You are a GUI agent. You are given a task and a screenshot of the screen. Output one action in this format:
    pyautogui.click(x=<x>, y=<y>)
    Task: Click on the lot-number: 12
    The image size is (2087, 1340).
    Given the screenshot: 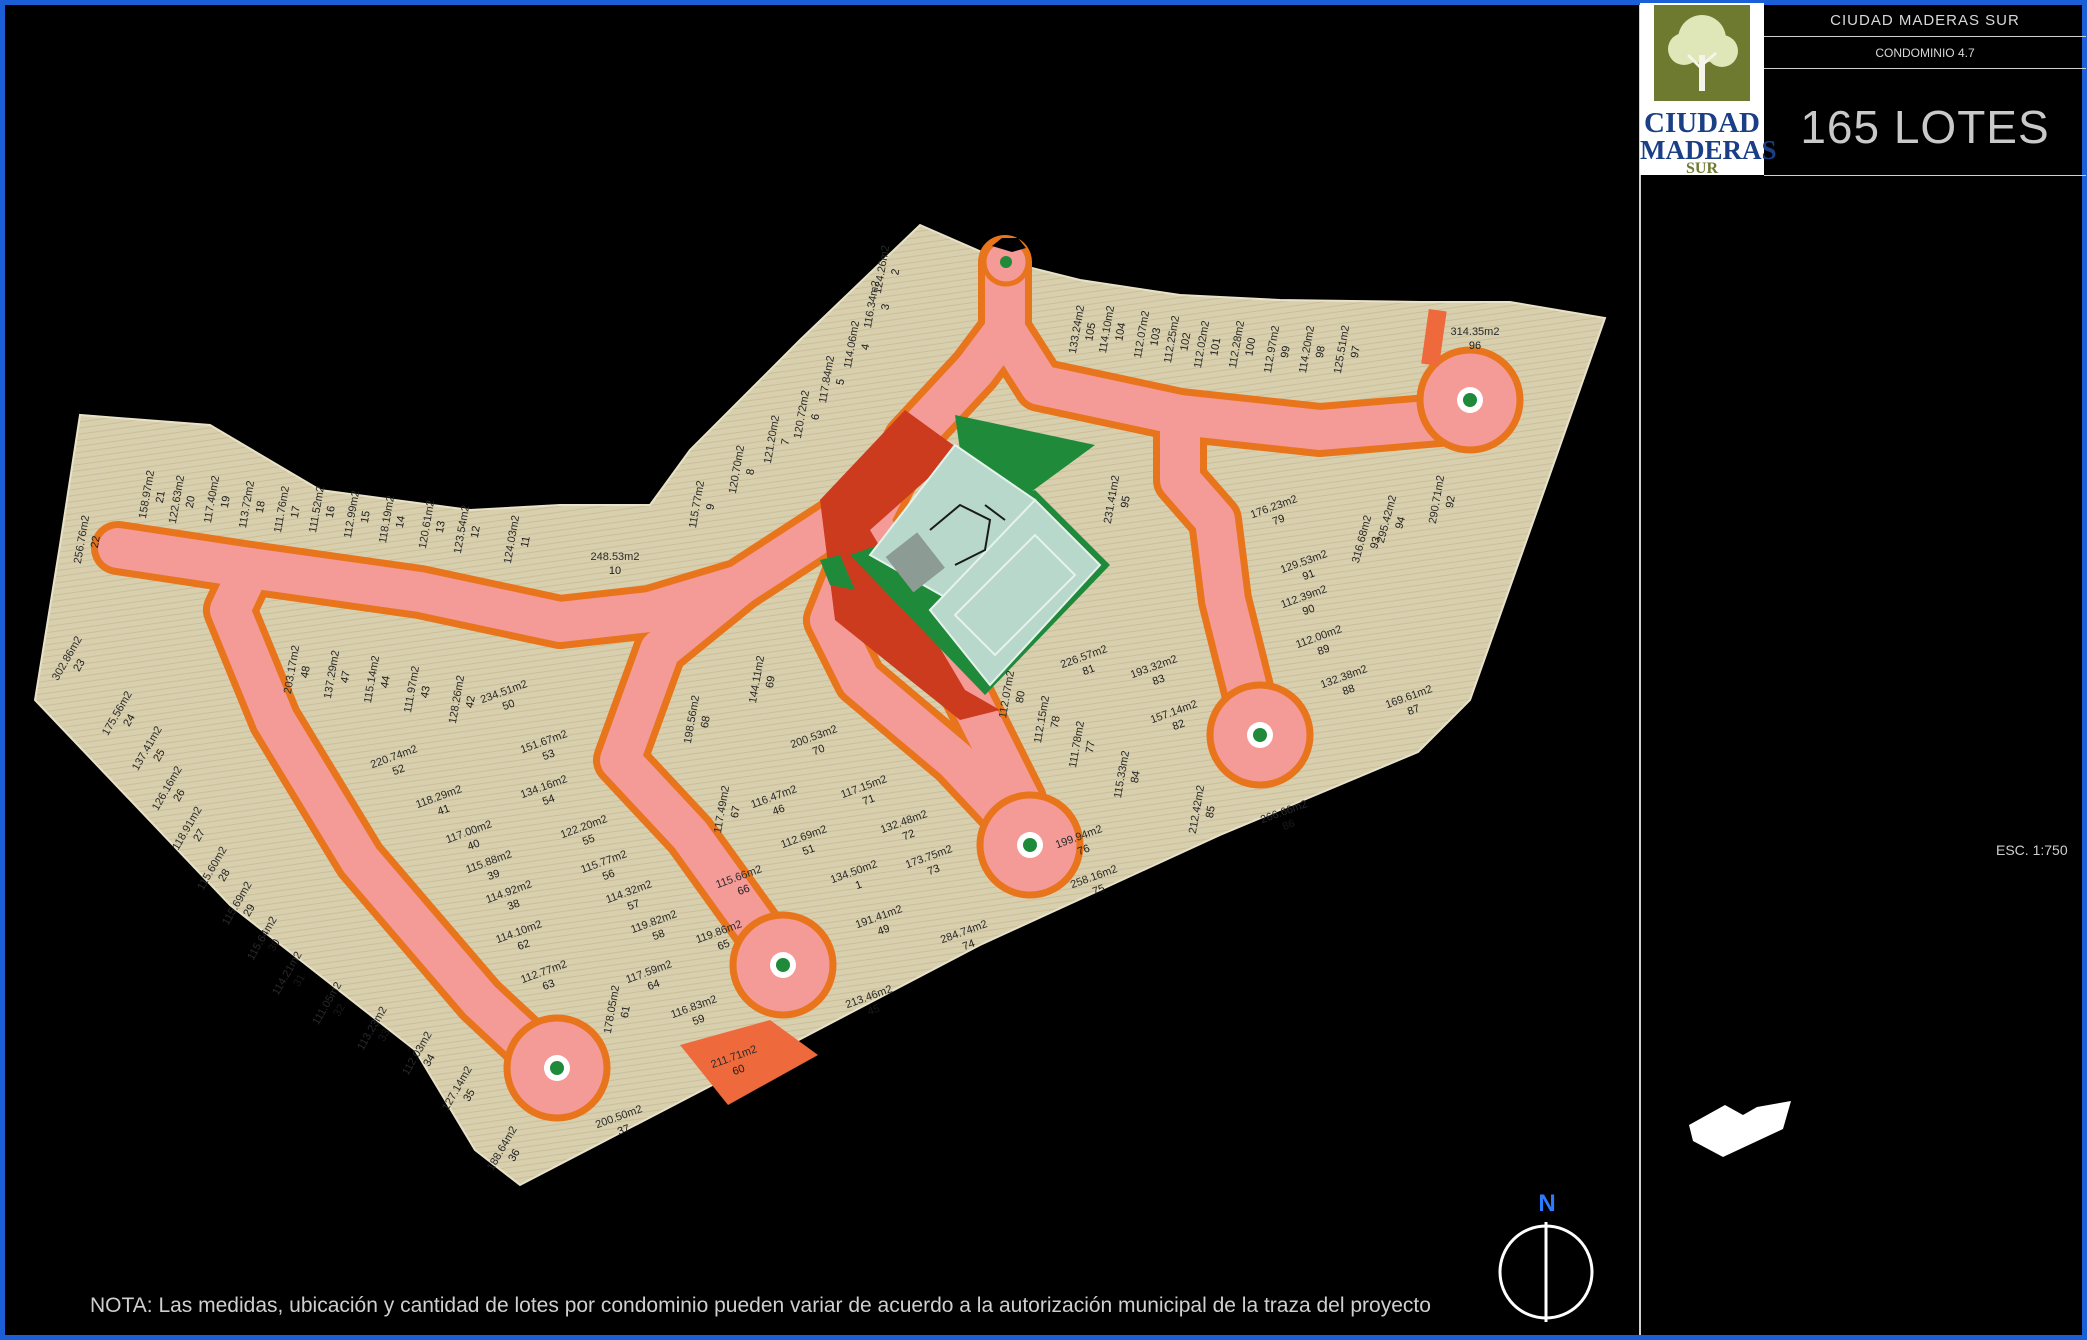 What is the action you would take?
    pyautogui.click(x=476, y=532)
    